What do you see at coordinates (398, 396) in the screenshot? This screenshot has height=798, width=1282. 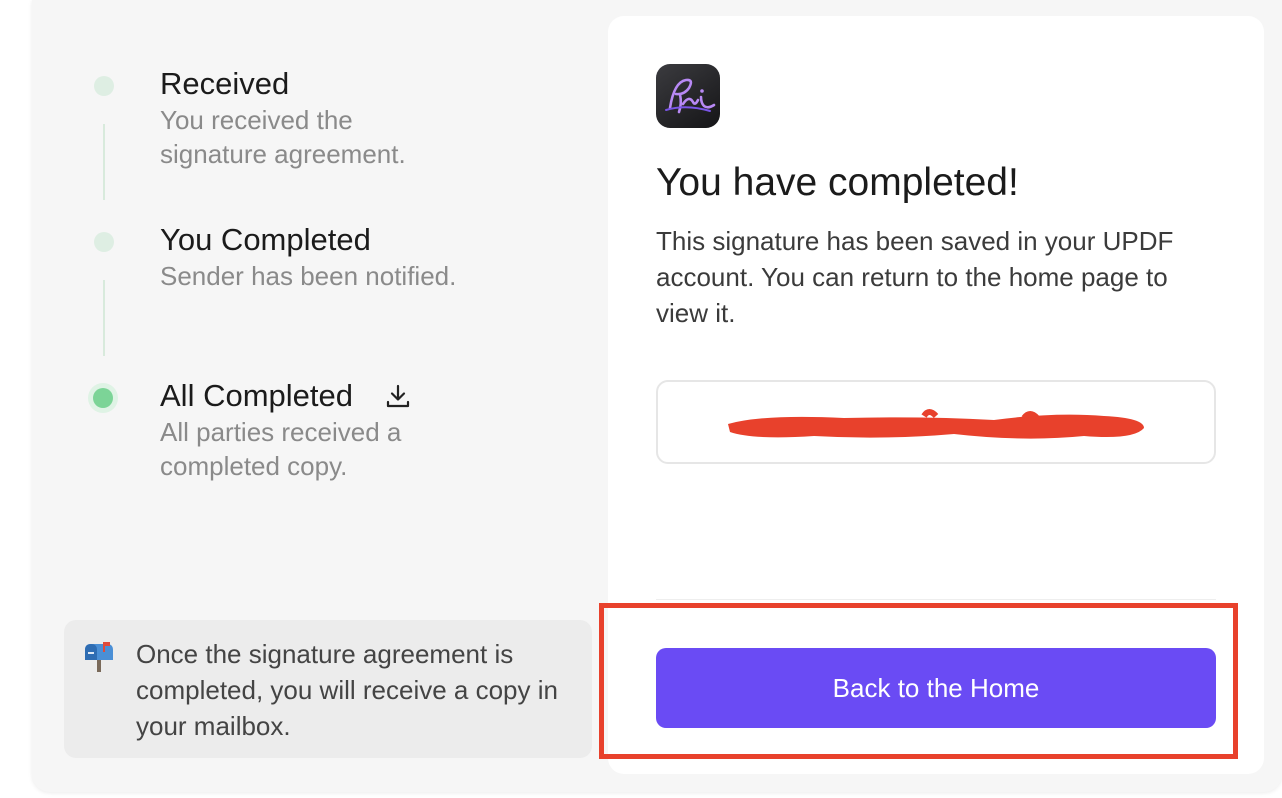 I see `download-icon` at bounding box center [398, 396].